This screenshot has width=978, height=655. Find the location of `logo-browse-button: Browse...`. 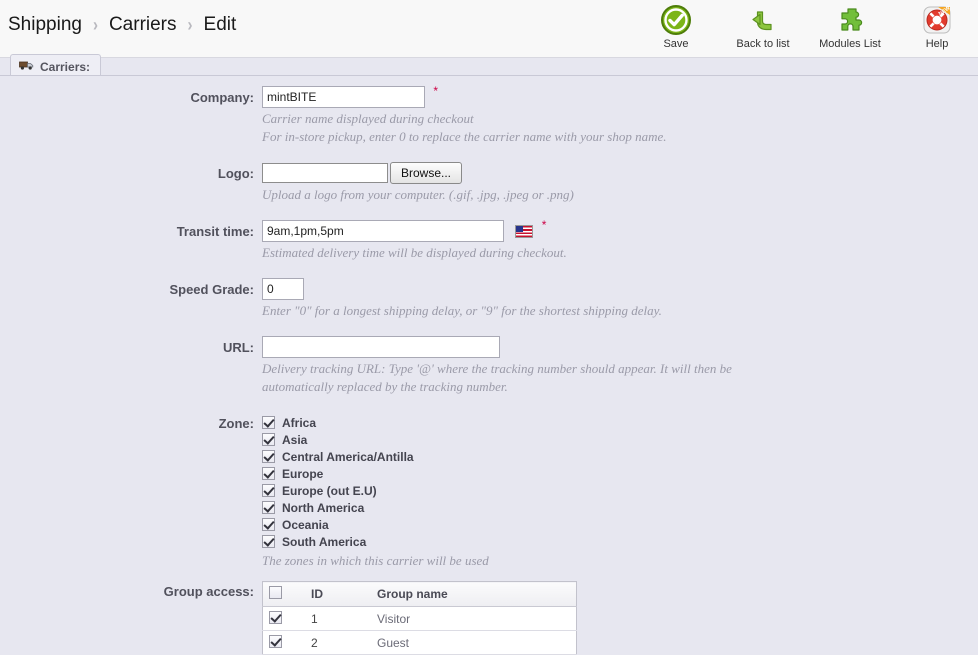

logo-browse-button: Browse... is located at coordinates (426, 173).